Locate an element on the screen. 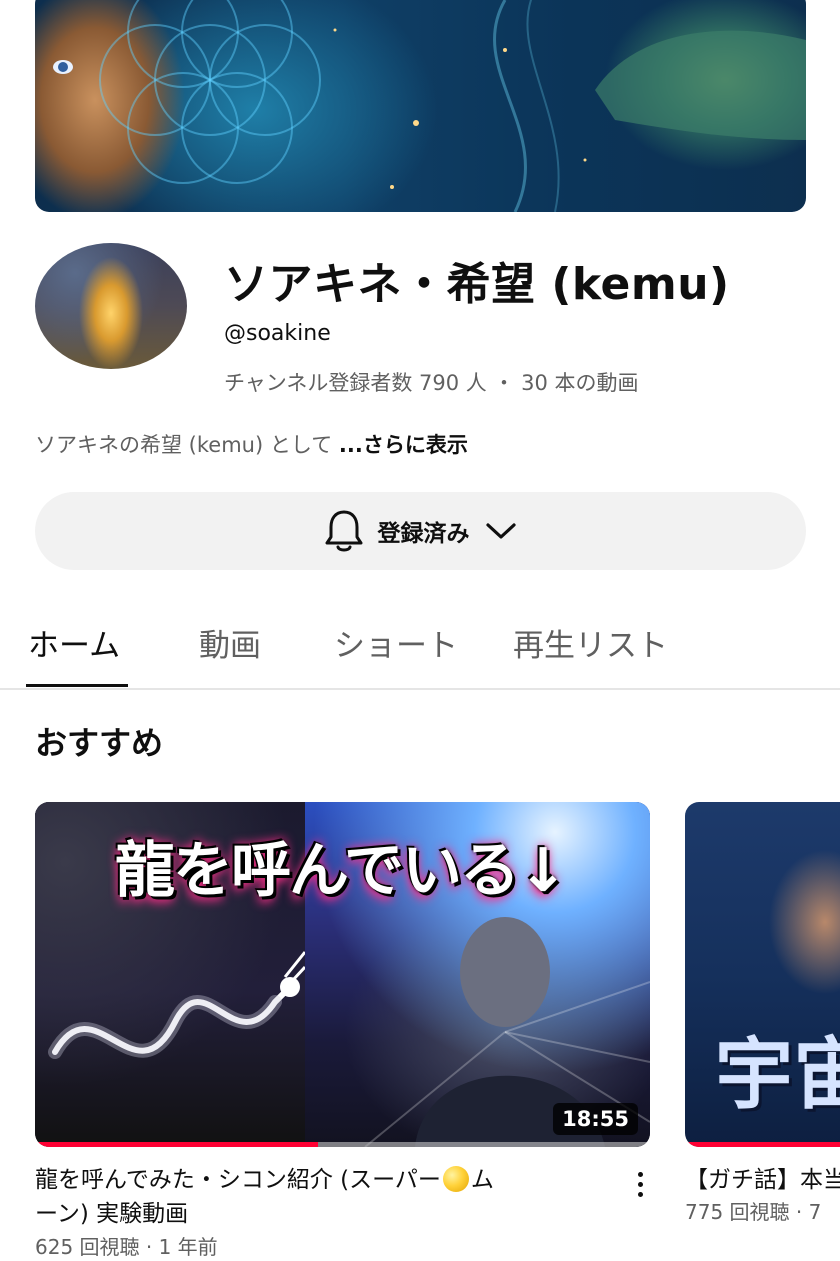 The height and width of the screenshot is (1261, 840). channel-description: ソアキネの希望 (kemu) として ...さらに表示 is located at coordinates (251, 444).